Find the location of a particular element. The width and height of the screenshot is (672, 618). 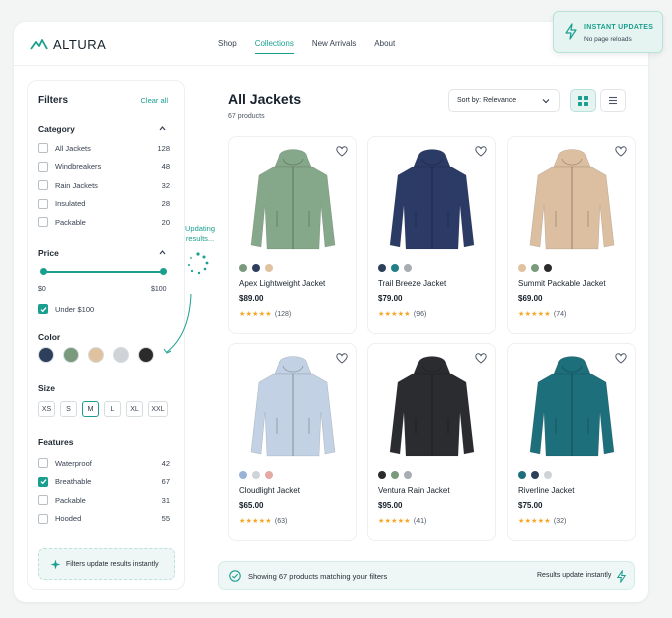

category-option: Windbreakers 48 is located at coordinates (104, 167).